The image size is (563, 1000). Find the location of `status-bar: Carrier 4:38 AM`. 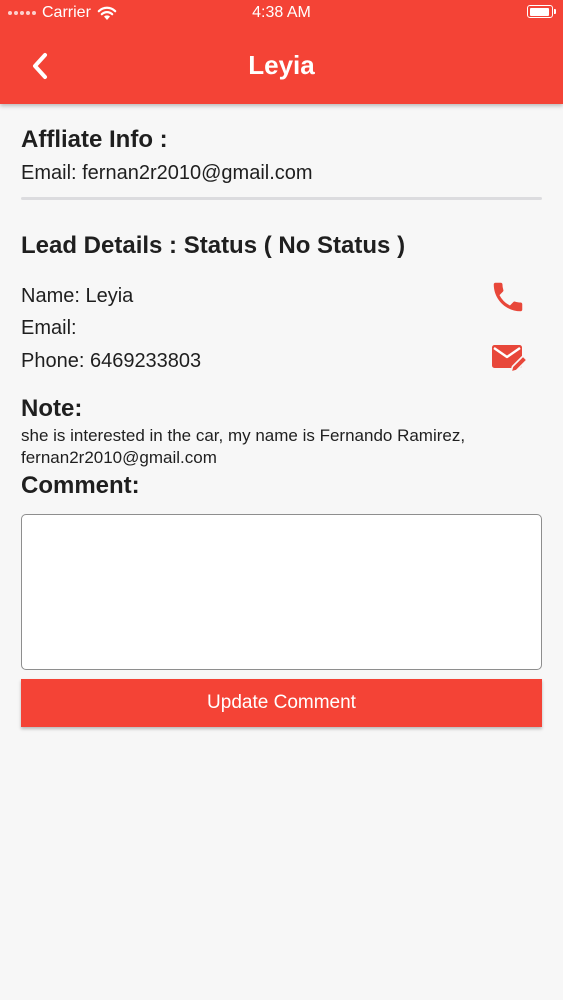

status-bar: Carrier 4:38 AM is located at coordinates (281, 14).